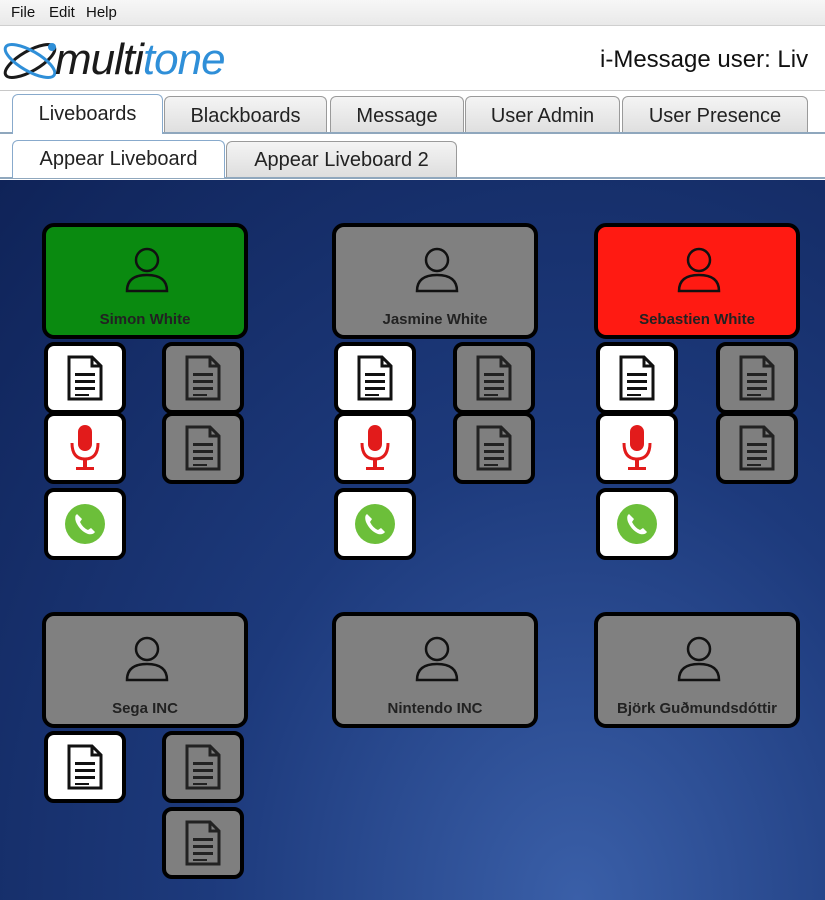 The image size is (825, 900). Describe the element at coordinates (101, 12) in the screenshot. I see `menu-help: Help` at that location.